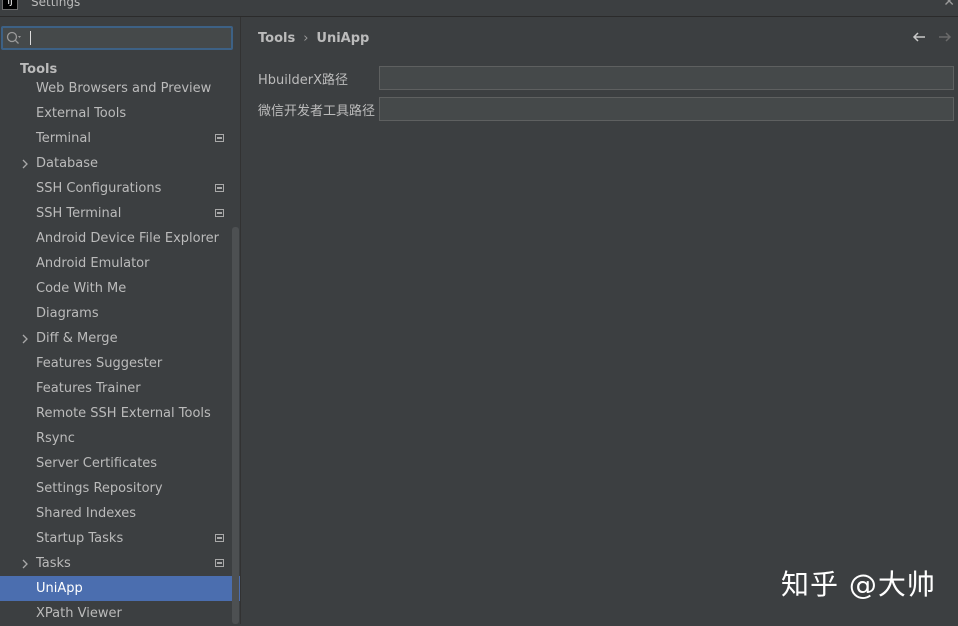 Image resolution: width=958 pixels, height=626 pixels. Describe the element at coordinates (67, 313) in the screenshot. I see `tree-item-label: Diagrams` at that location.